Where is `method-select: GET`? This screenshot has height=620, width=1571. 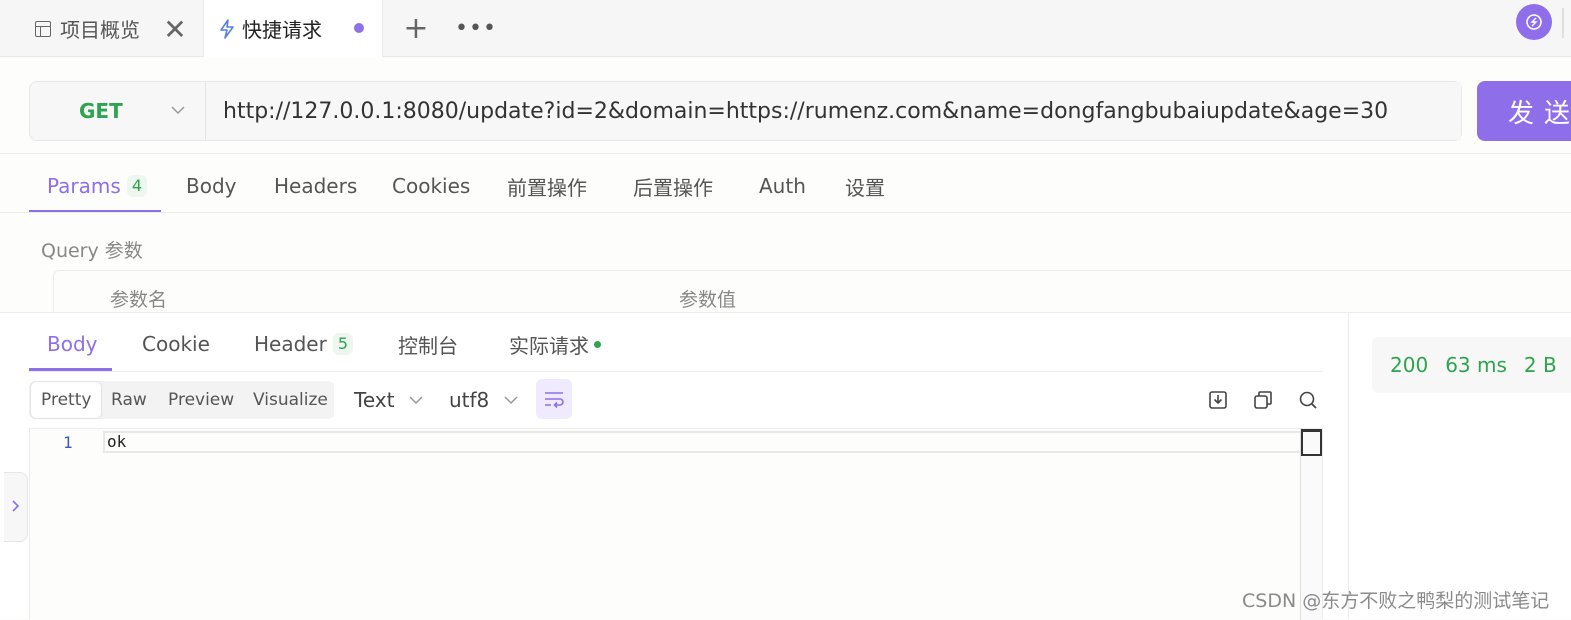
method-select: GET is located at coordinates (118, 111).